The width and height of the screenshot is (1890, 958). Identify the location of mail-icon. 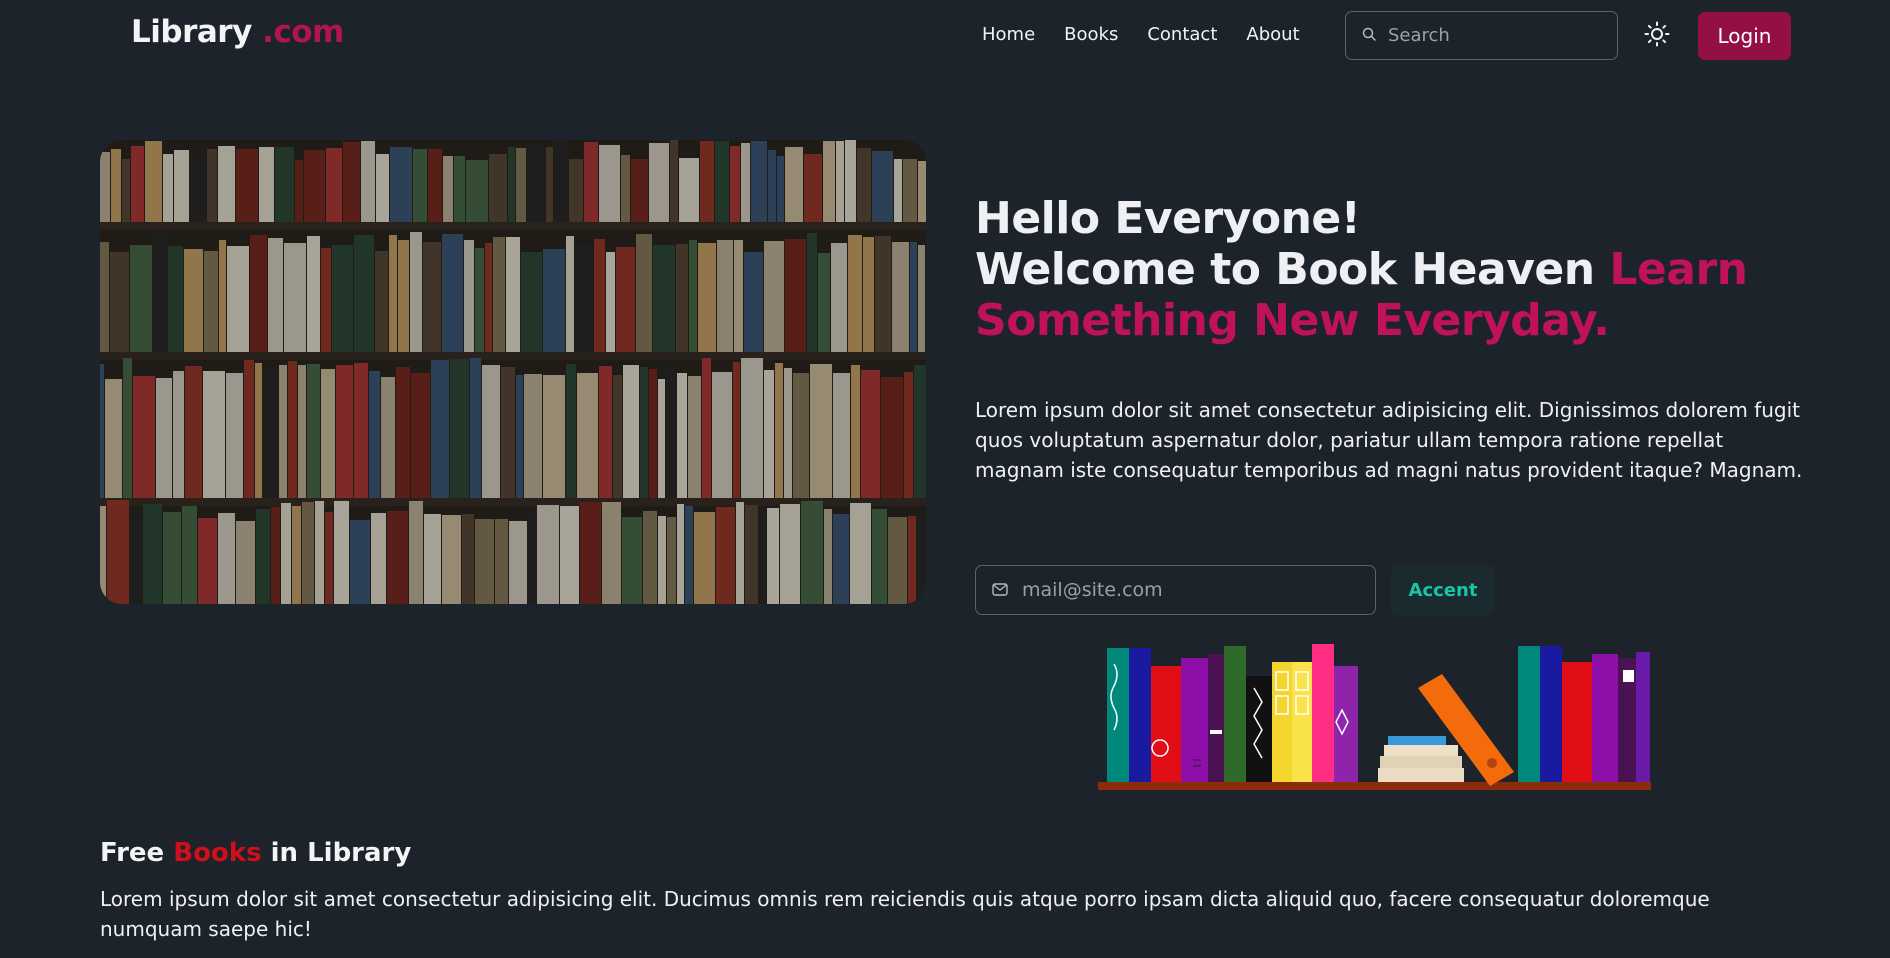
(1000, 590).